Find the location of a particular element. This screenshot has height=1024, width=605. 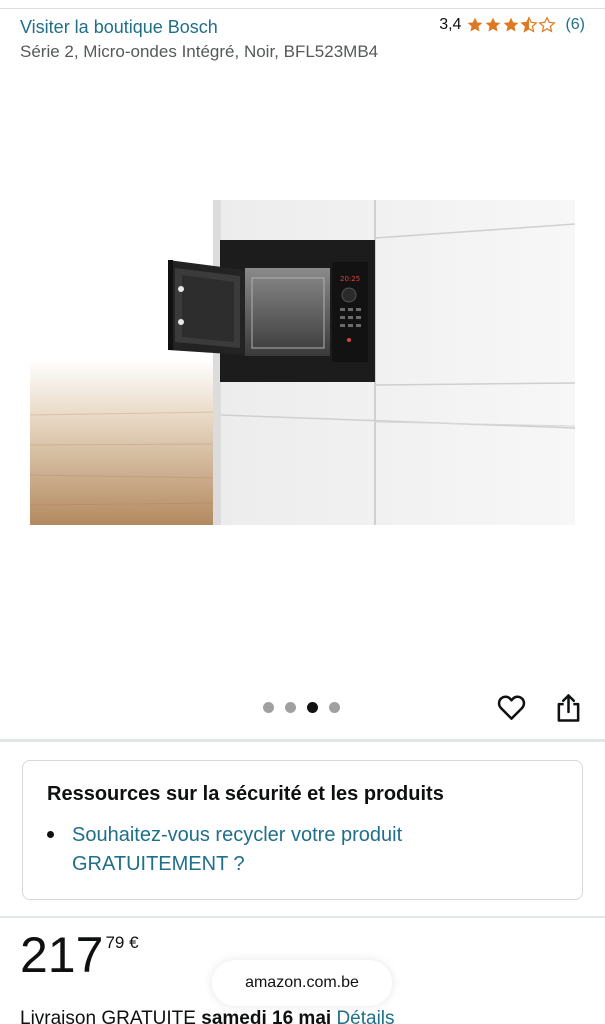

delivery-details-link: Détails is located at coordinates (365, 1016).